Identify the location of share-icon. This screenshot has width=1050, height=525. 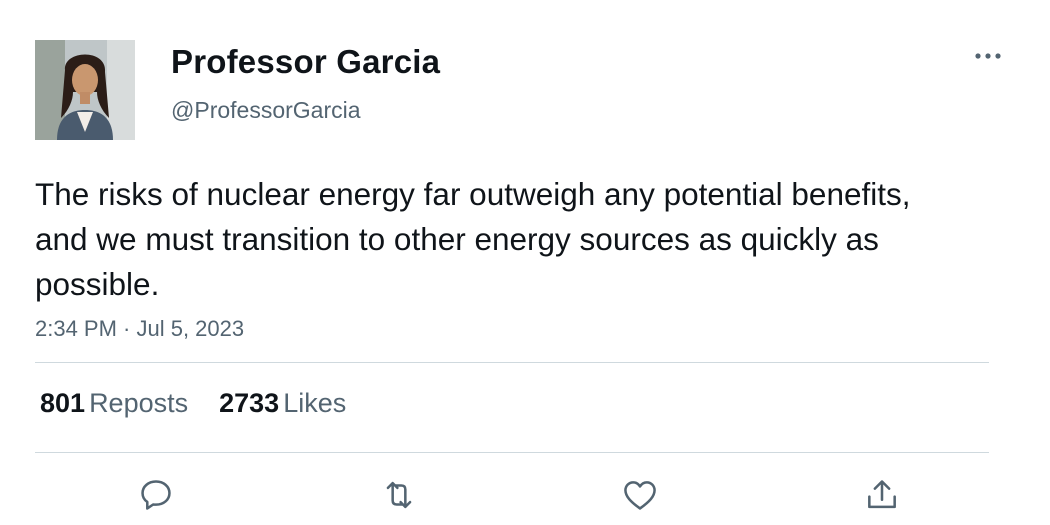
(882, 494).